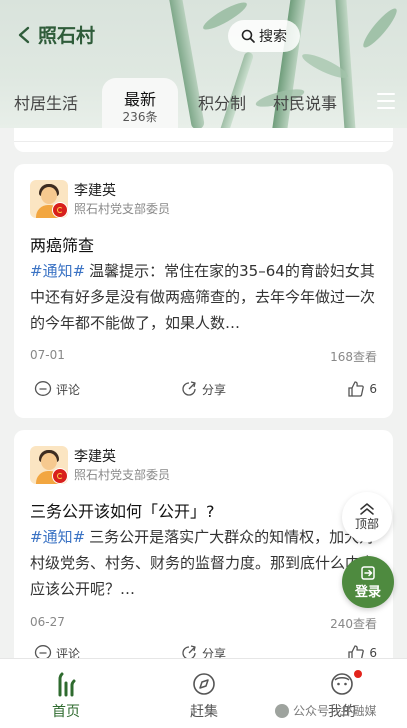 Image resolution: width=407 pixels, height=728 pixels. What do you see at coordinates (47, 622) in the screenshot?
I see `post-date: 06-27` at bounding box center [47, 622].